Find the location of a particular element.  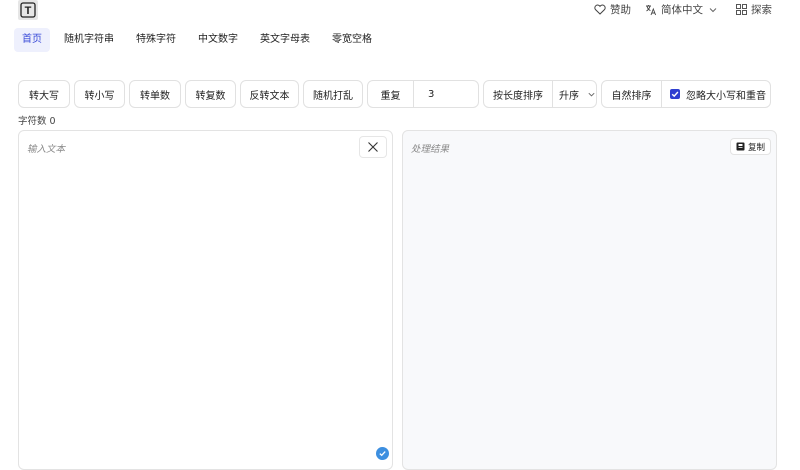

top-right-actions: 赞助 简体中文 探索 is located at coordinates (676, 9).